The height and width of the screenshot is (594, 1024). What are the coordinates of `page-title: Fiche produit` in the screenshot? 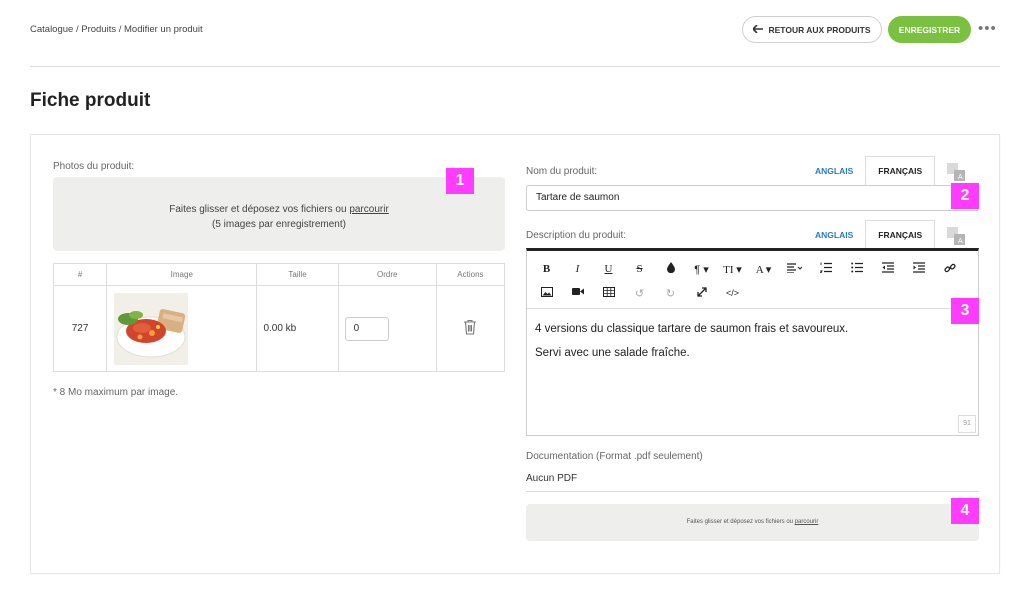 It's located at (90, 100).